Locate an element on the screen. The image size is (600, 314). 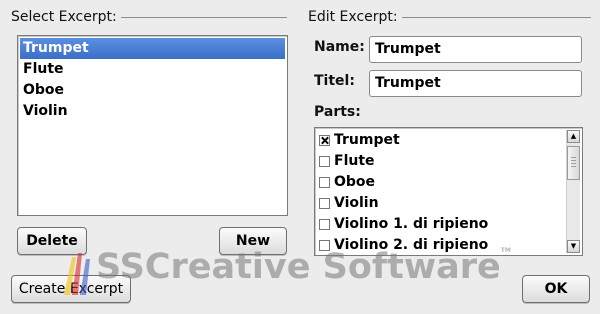
select-excerpt-group-title: Select Excerpt: is located at coordinates (149, 17).